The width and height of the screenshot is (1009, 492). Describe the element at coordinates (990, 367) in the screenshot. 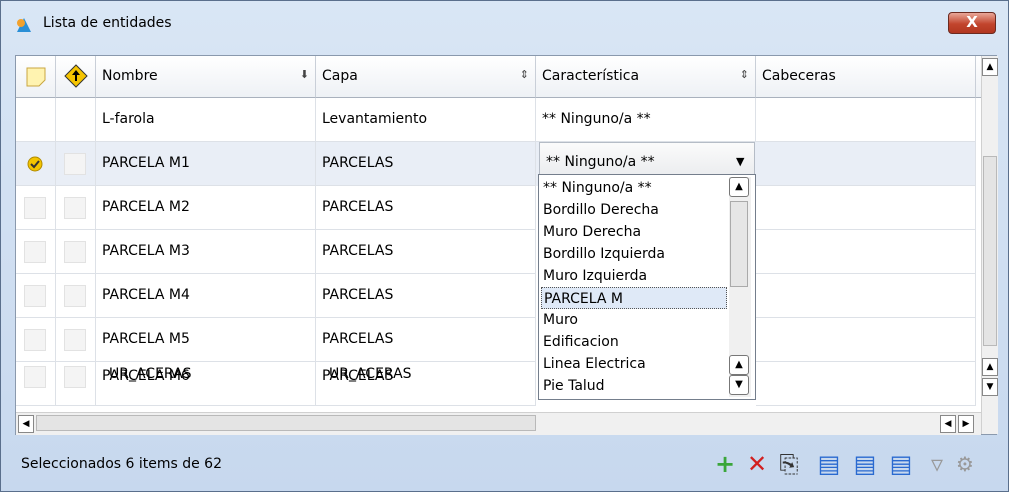

I see `scroll-up-small-icon: ▲` at that location.